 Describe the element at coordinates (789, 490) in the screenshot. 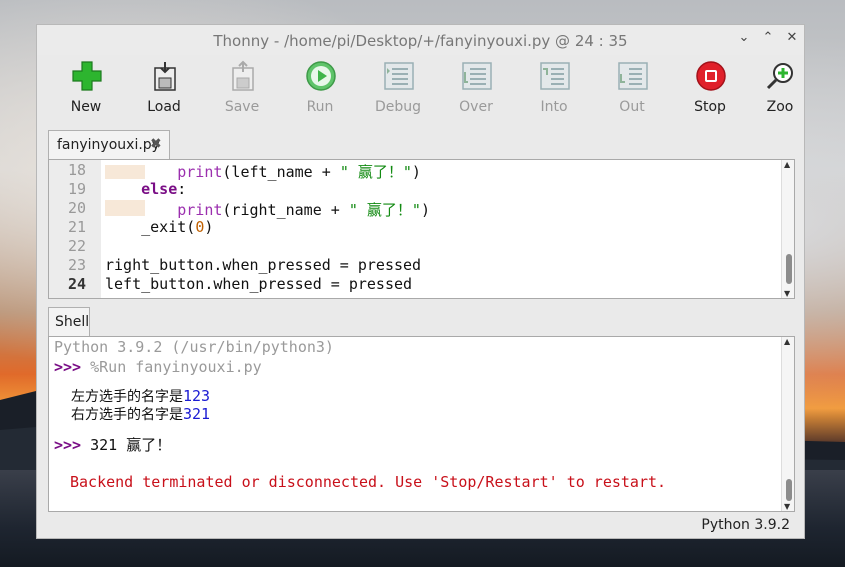

I see `shell-scroll-thumb` at that location.